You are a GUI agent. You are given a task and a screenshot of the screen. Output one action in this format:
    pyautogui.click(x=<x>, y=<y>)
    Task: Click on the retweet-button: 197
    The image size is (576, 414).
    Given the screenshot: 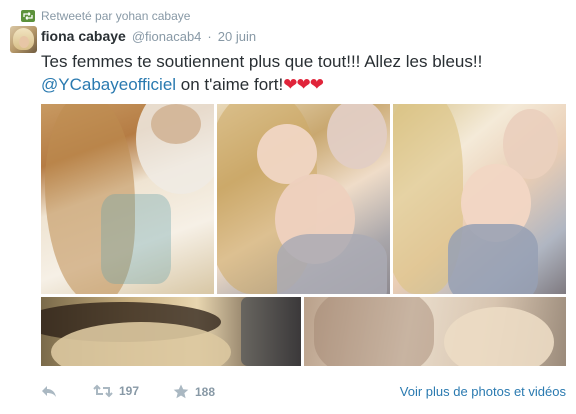 What is the action you would take?
    pyautogui.click(x=116, y=391)
    